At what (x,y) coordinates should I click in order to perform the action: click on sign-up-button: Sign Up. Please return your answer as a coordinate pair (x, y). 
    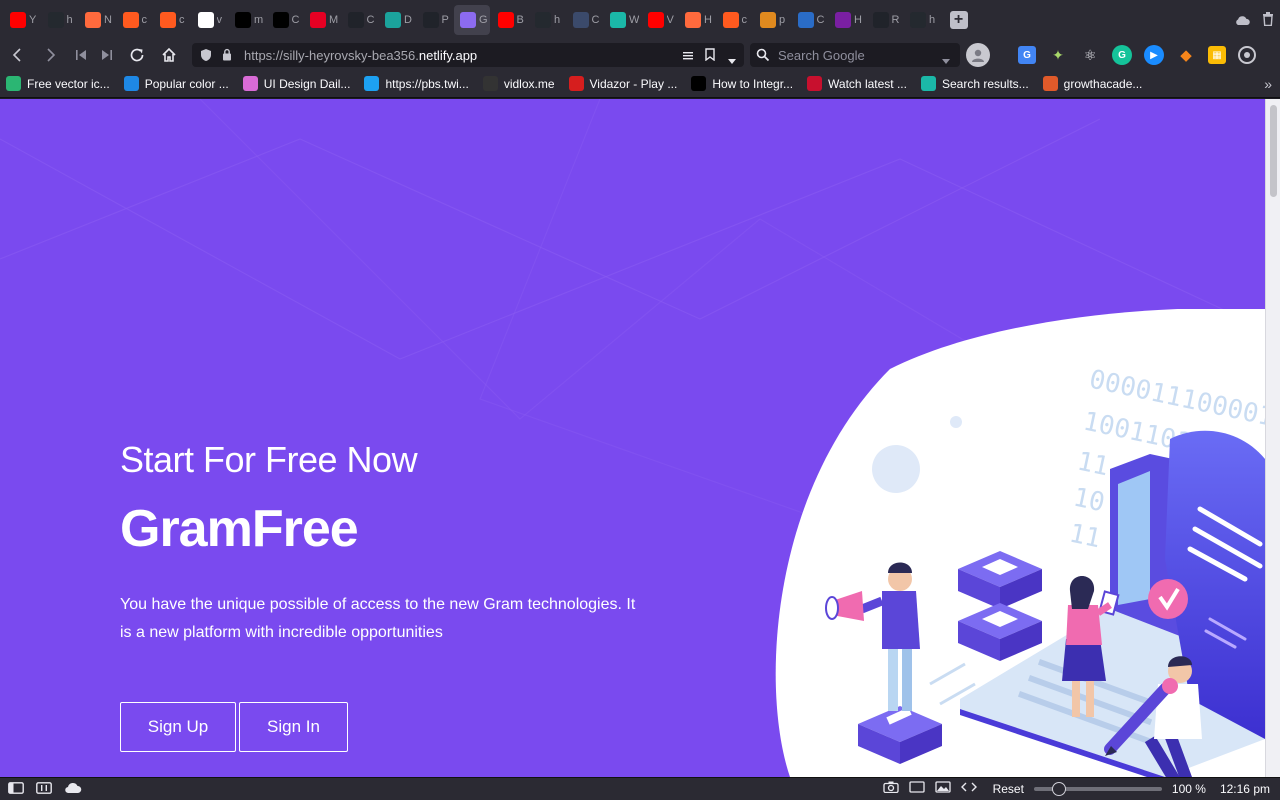
    Looking at the image, I should click on (178, 727).